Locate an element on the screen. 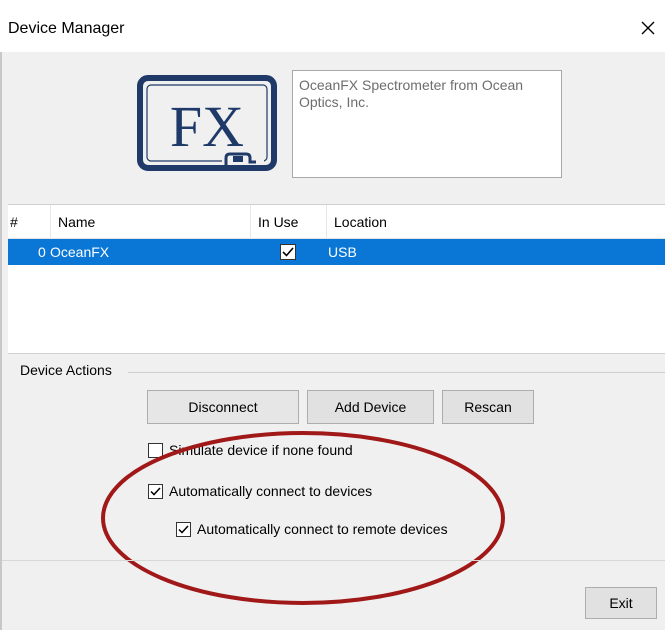  add-device-button: Add Device is located at coordinates (370, 407).